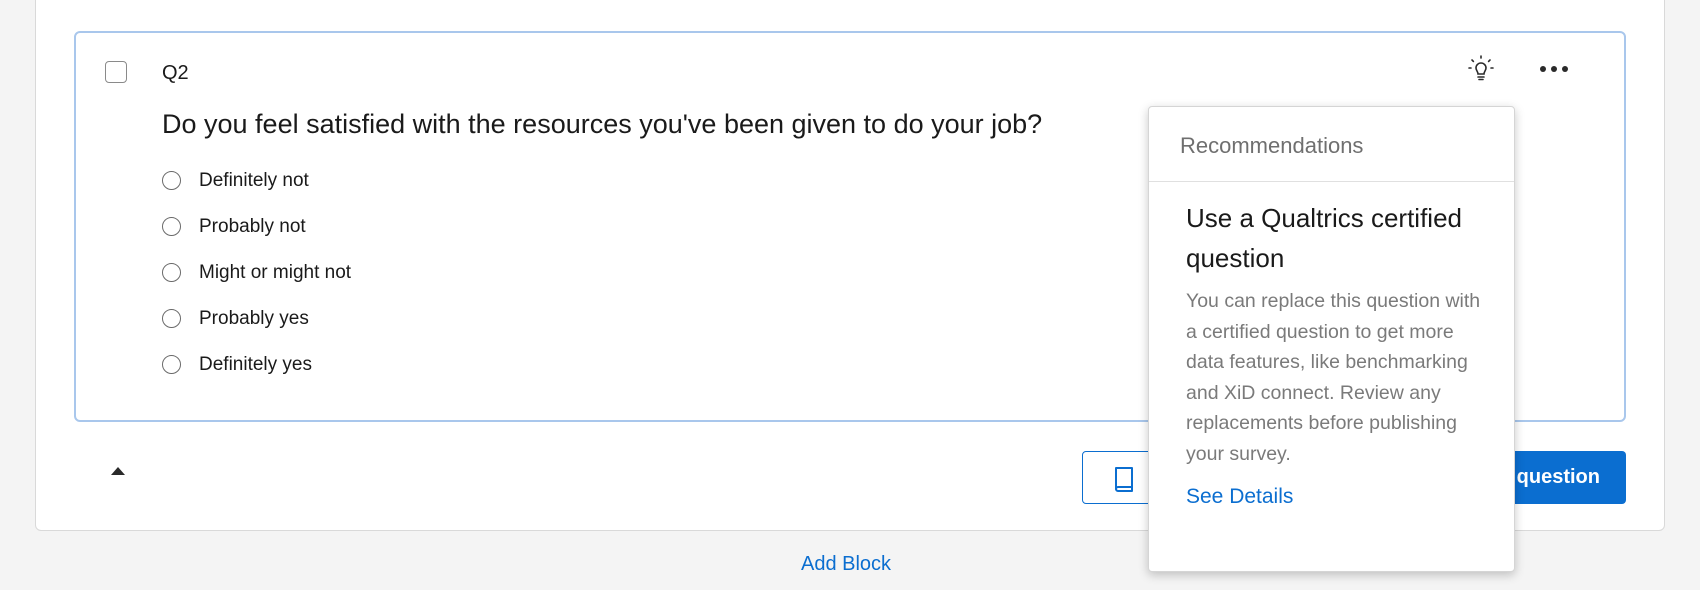  I want to click on more-options-button, so click(1554, 69).